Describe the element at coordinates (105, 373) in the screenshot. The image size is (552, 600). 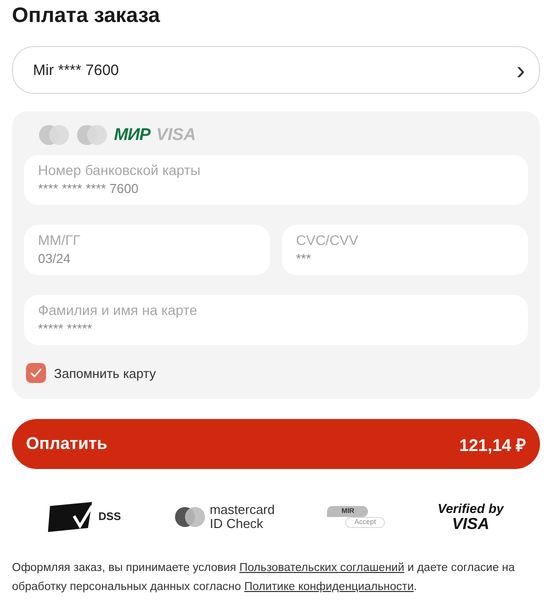
I see `remember-label: Запомнить карту` at that location.